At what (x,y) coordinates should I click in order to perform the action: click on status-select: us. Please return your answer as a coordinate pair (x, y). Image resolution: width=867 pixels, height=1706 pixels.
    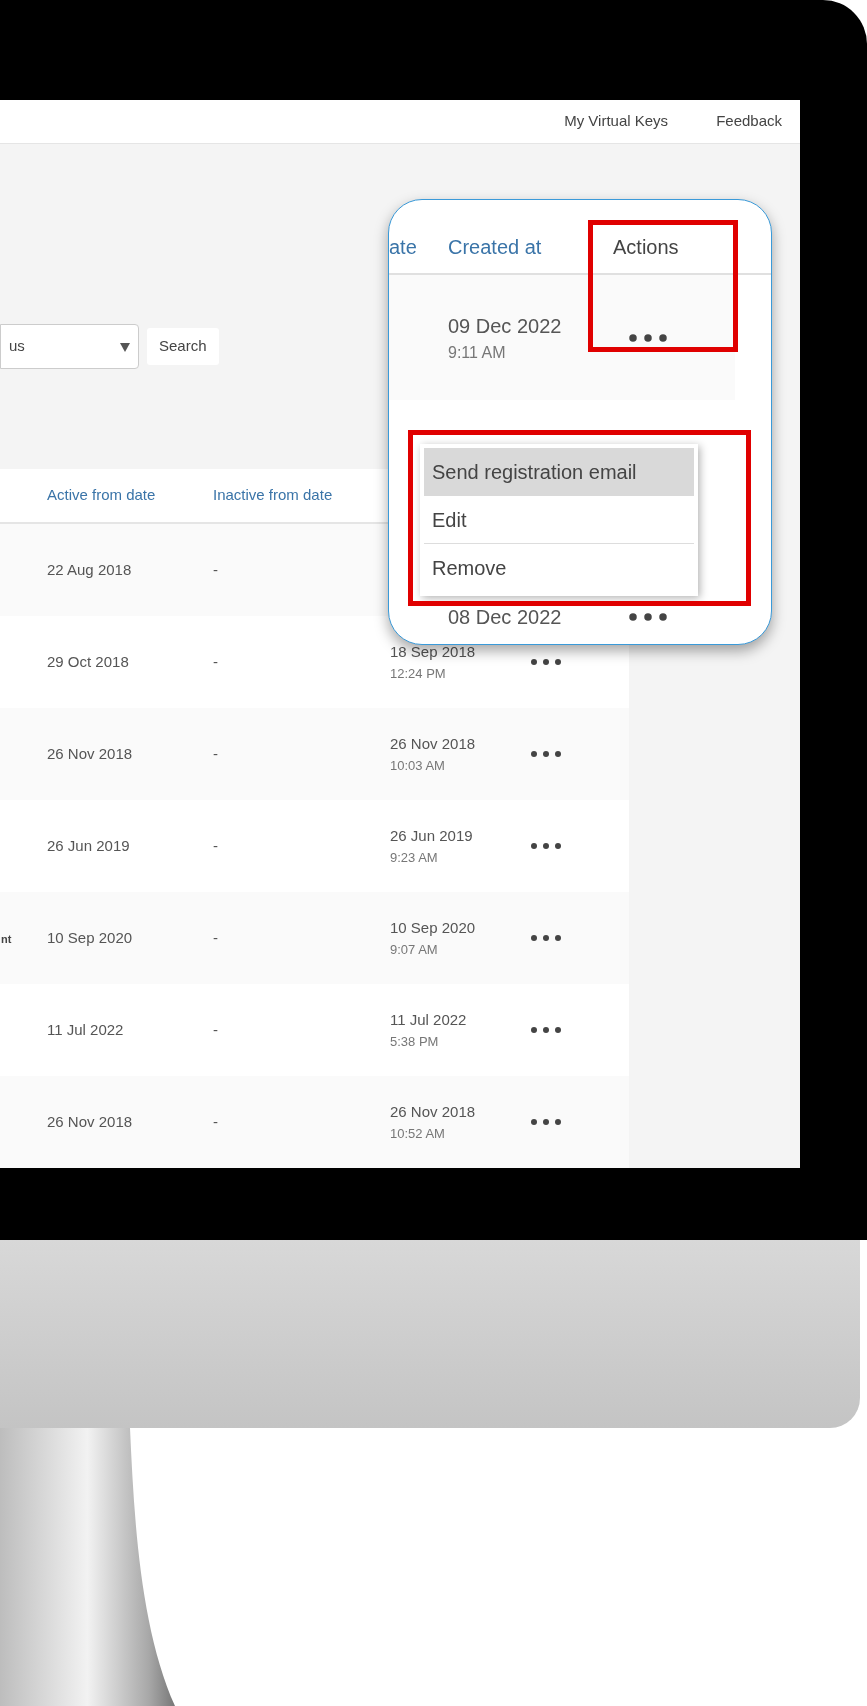
    Looking at the image, I should click on (69, 346).